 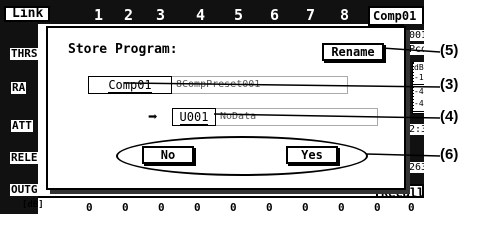 I want to click on callout-4: (4), so click(x=449, y=116).